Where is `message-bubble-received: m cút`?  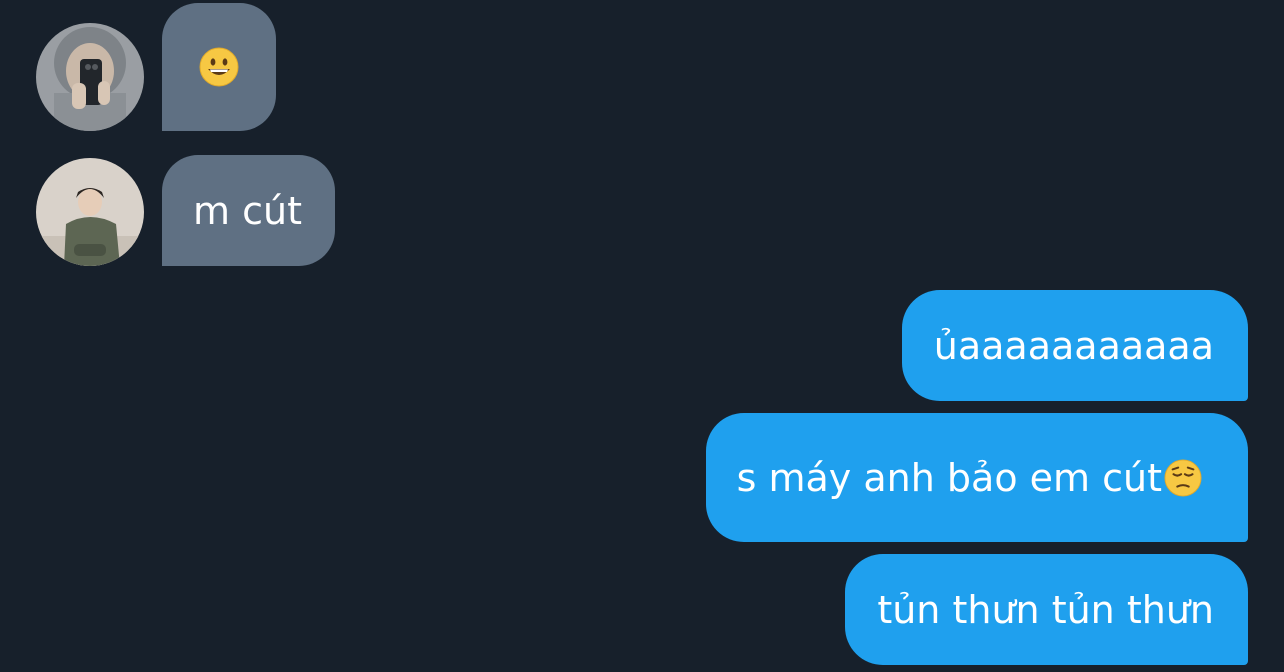
message-bubble-received: m cút is located at coordinates (248, 210).